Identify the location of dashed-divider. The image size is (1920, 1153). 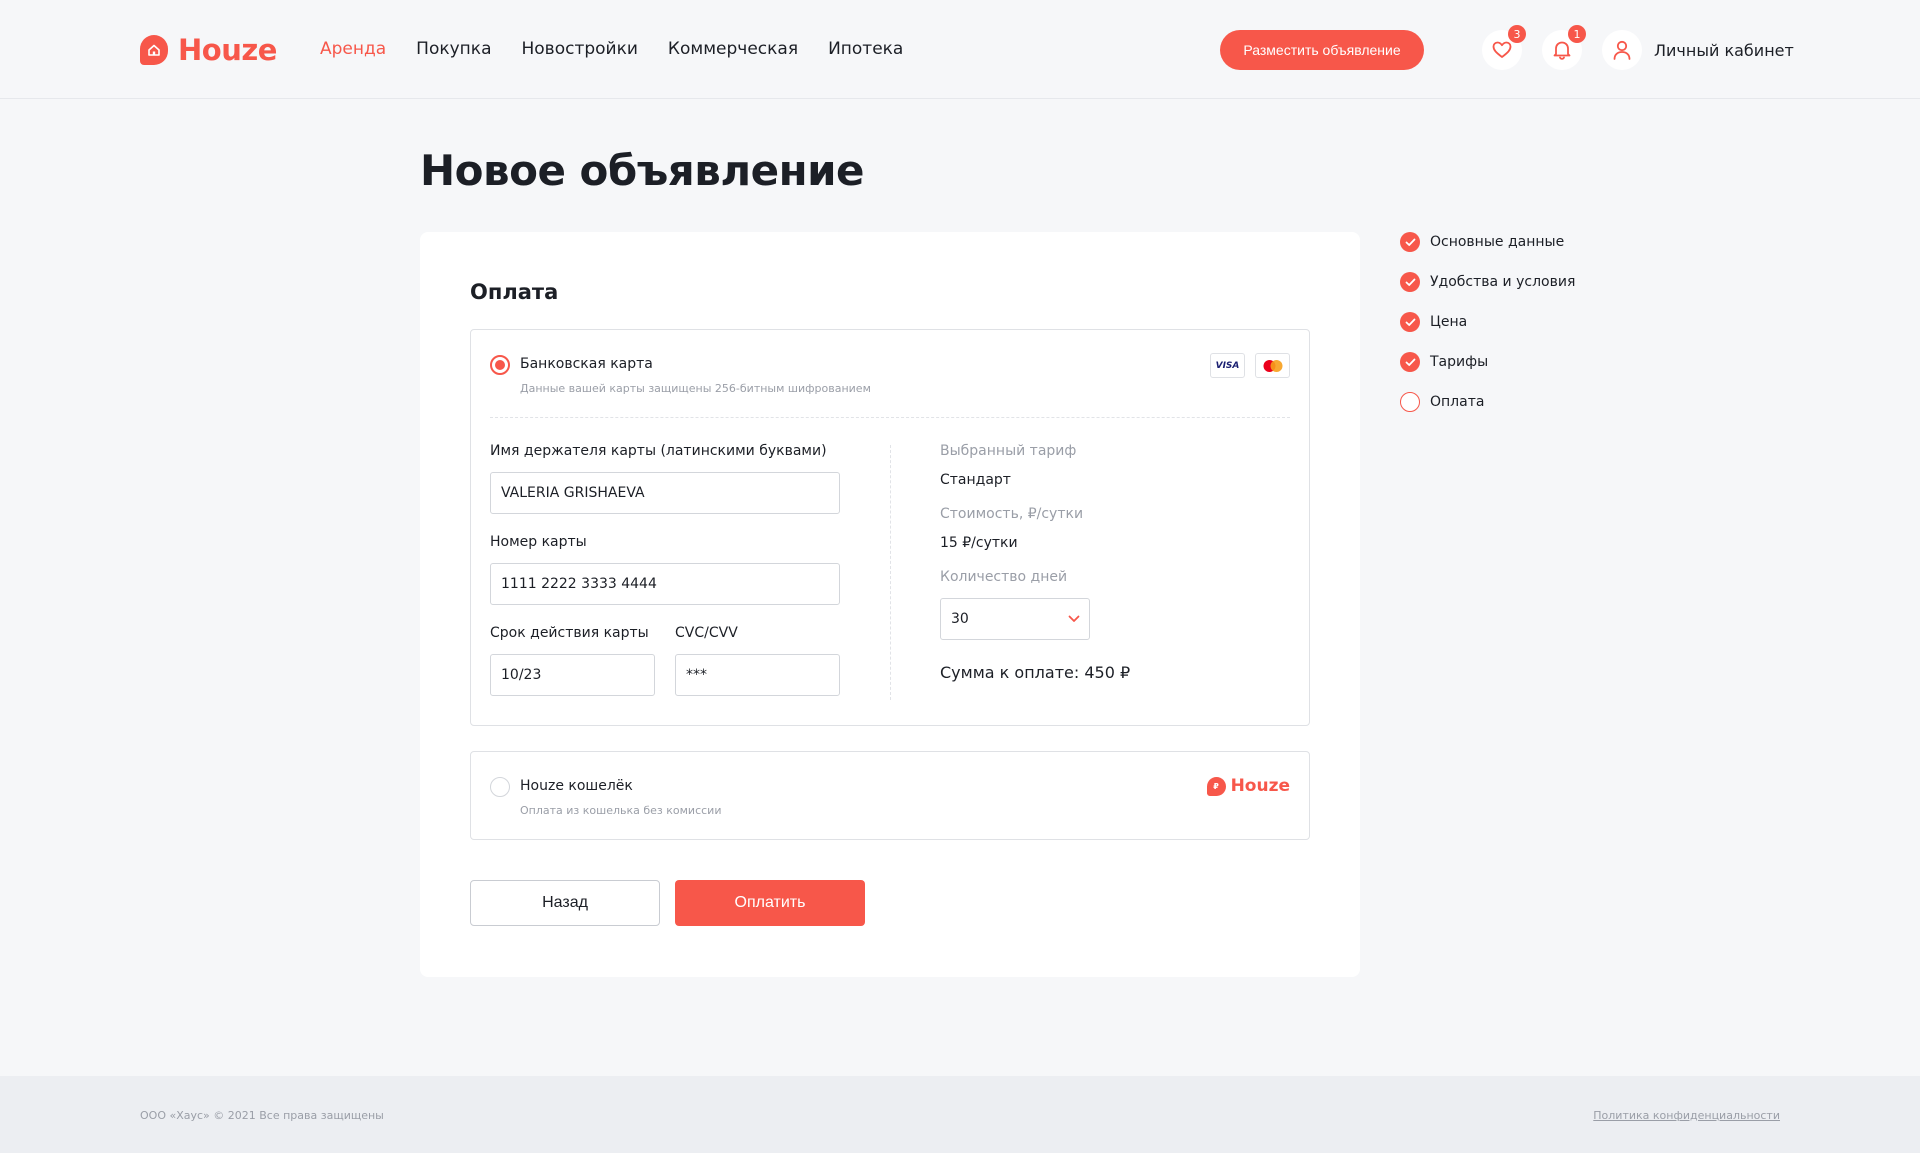
(890, 417).